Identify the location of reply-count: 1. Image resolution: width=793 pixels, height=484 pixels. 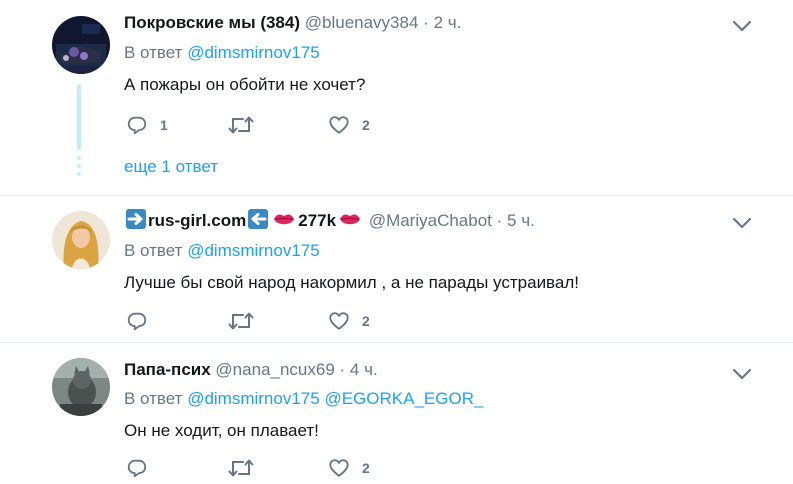
(164, 125).